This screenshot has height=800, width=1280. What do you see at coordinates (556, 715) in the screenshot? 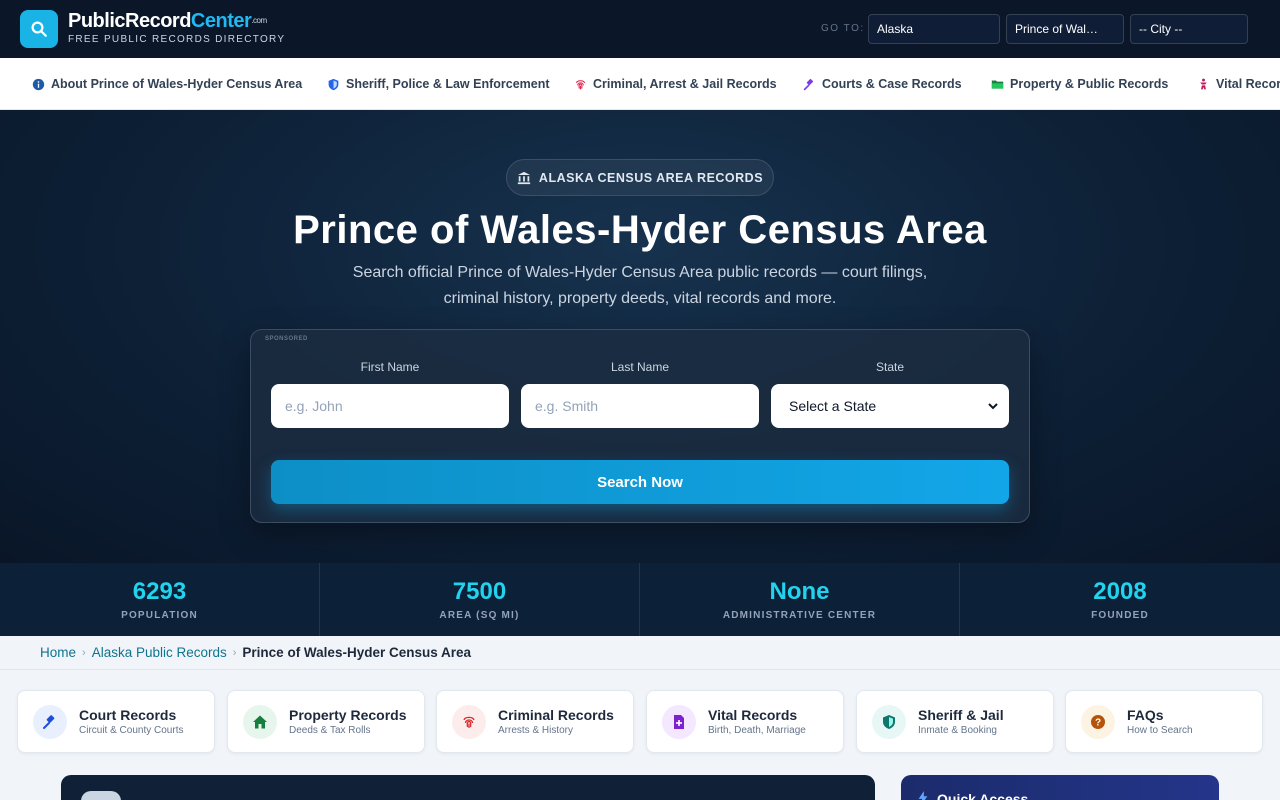
I see `category-title: Criminal Records` at bounding box center [556, 715].